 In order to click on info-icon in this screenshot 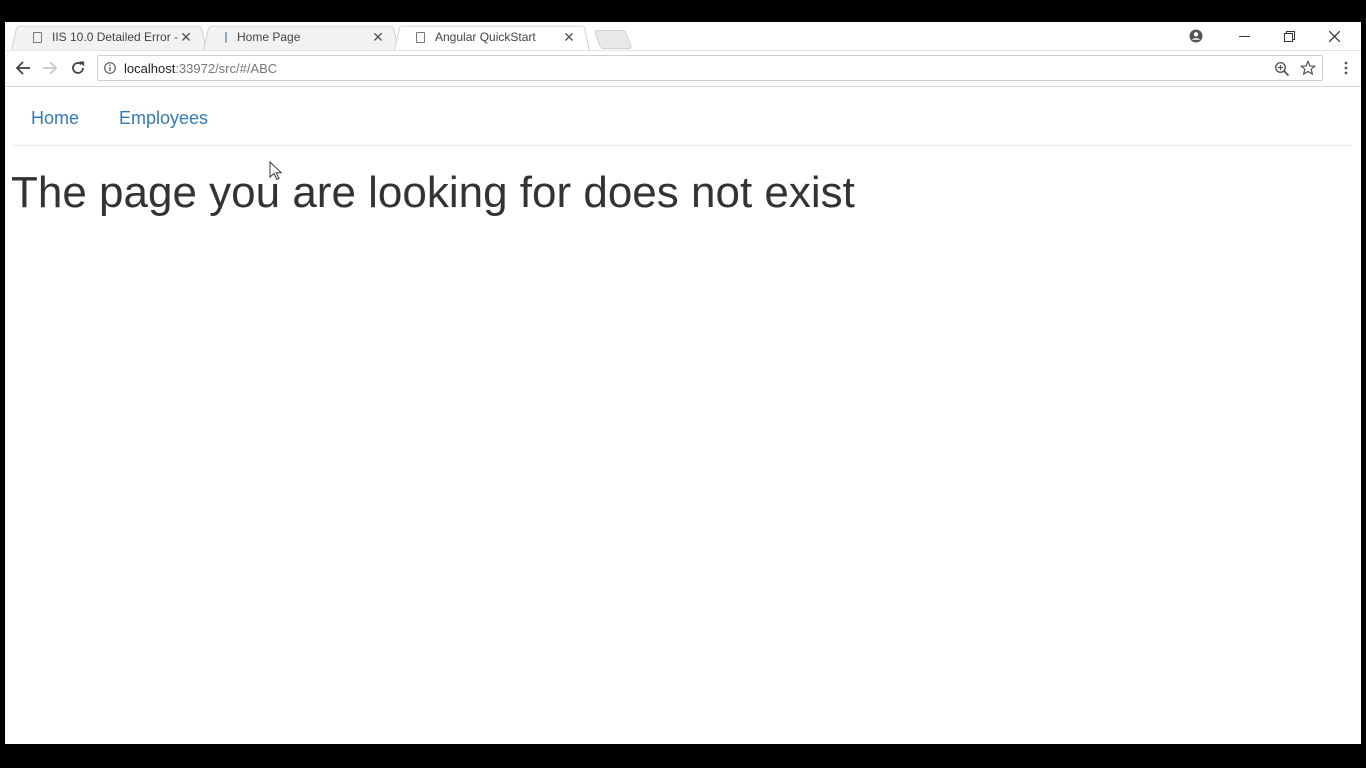, I will do `click(110, 68)`.